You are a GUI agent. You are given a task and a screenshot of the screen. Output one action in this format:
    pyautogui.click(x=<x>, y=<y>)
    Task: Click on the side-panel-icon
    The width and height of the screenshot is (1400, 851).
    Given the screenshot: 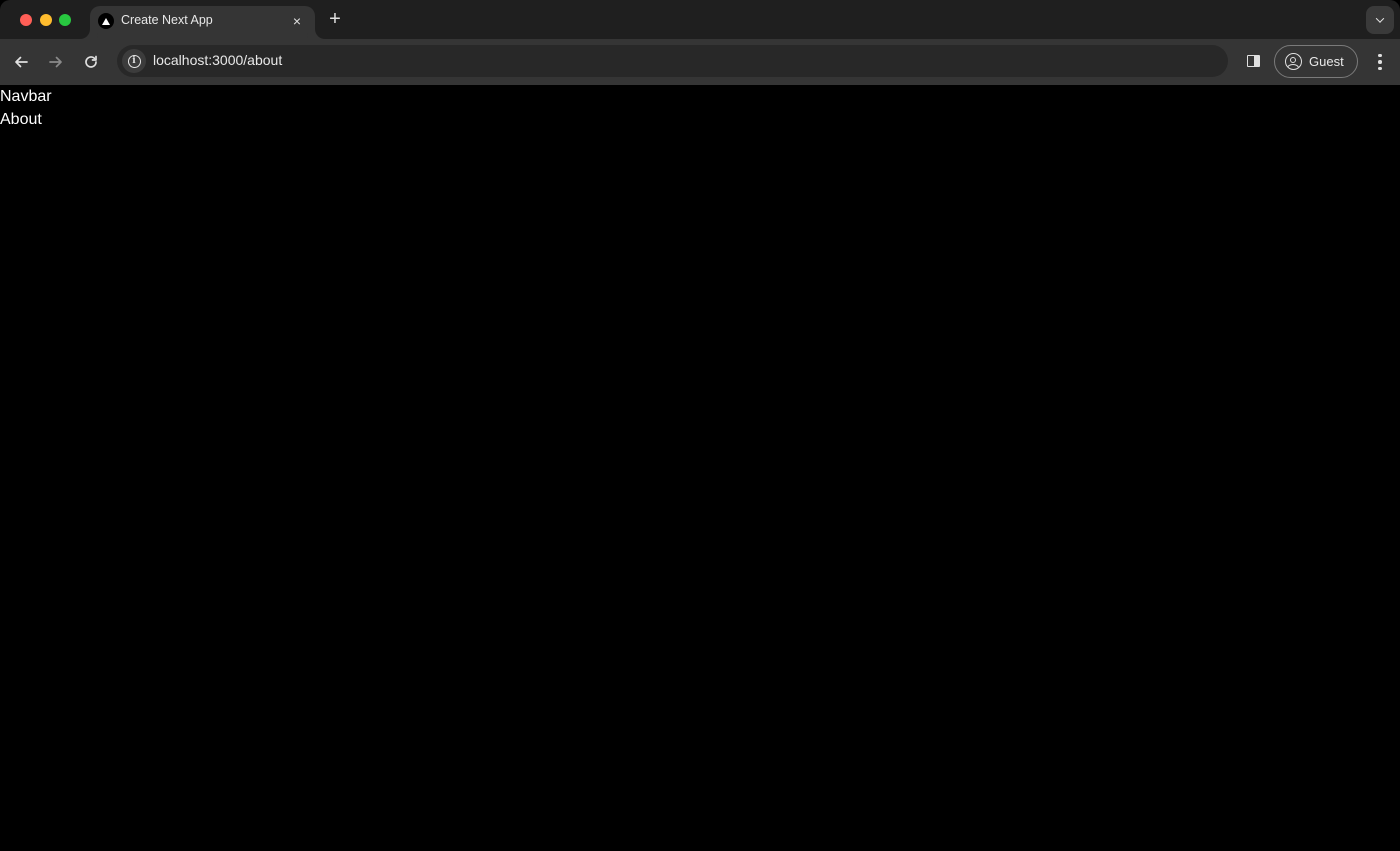 What is the action you would take?
    pyautogui.click(x=1253, y=61)
    